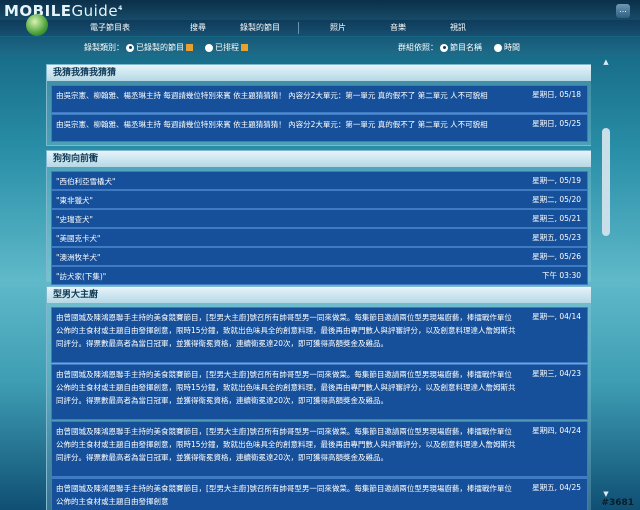 The width and height of the screenshot is (640, 510). Describe the element at coordinates (556, 218) in the screenshot. I see `recording-date: 星期三, 05/21` at that location.